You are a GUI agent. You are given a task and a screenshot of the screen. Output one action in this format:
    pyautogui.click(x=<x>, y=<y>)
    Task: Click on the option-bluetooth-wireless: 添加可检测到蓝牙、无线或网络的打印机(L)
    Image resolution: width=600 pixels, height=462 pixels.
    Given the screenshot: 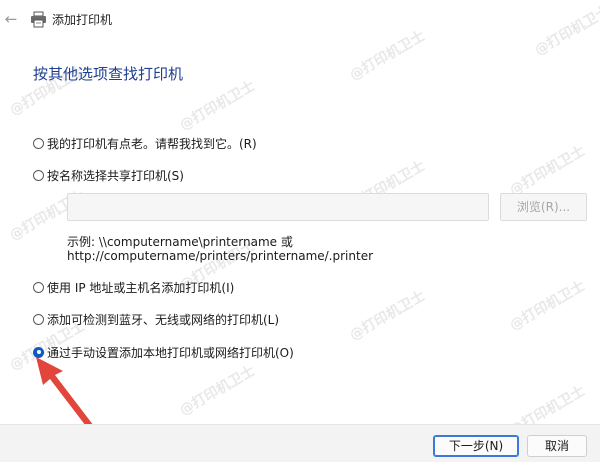 What is the action you would take?
    pyautogui.click(x=156, y=319)
    